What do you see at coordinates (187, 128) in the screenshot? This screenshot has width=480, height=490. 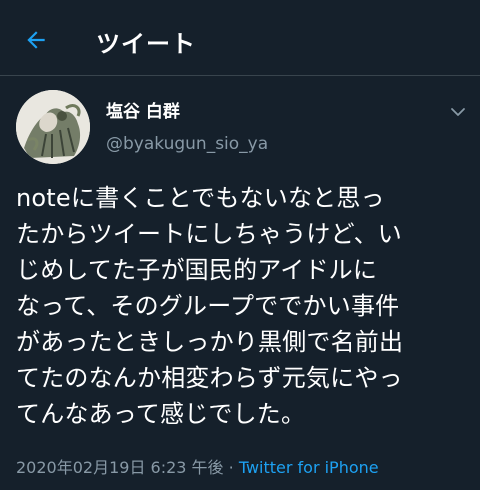 I see `author-block: 塩谷 白群 @byakugun_sio_ya` at bounding box center [187, 128].